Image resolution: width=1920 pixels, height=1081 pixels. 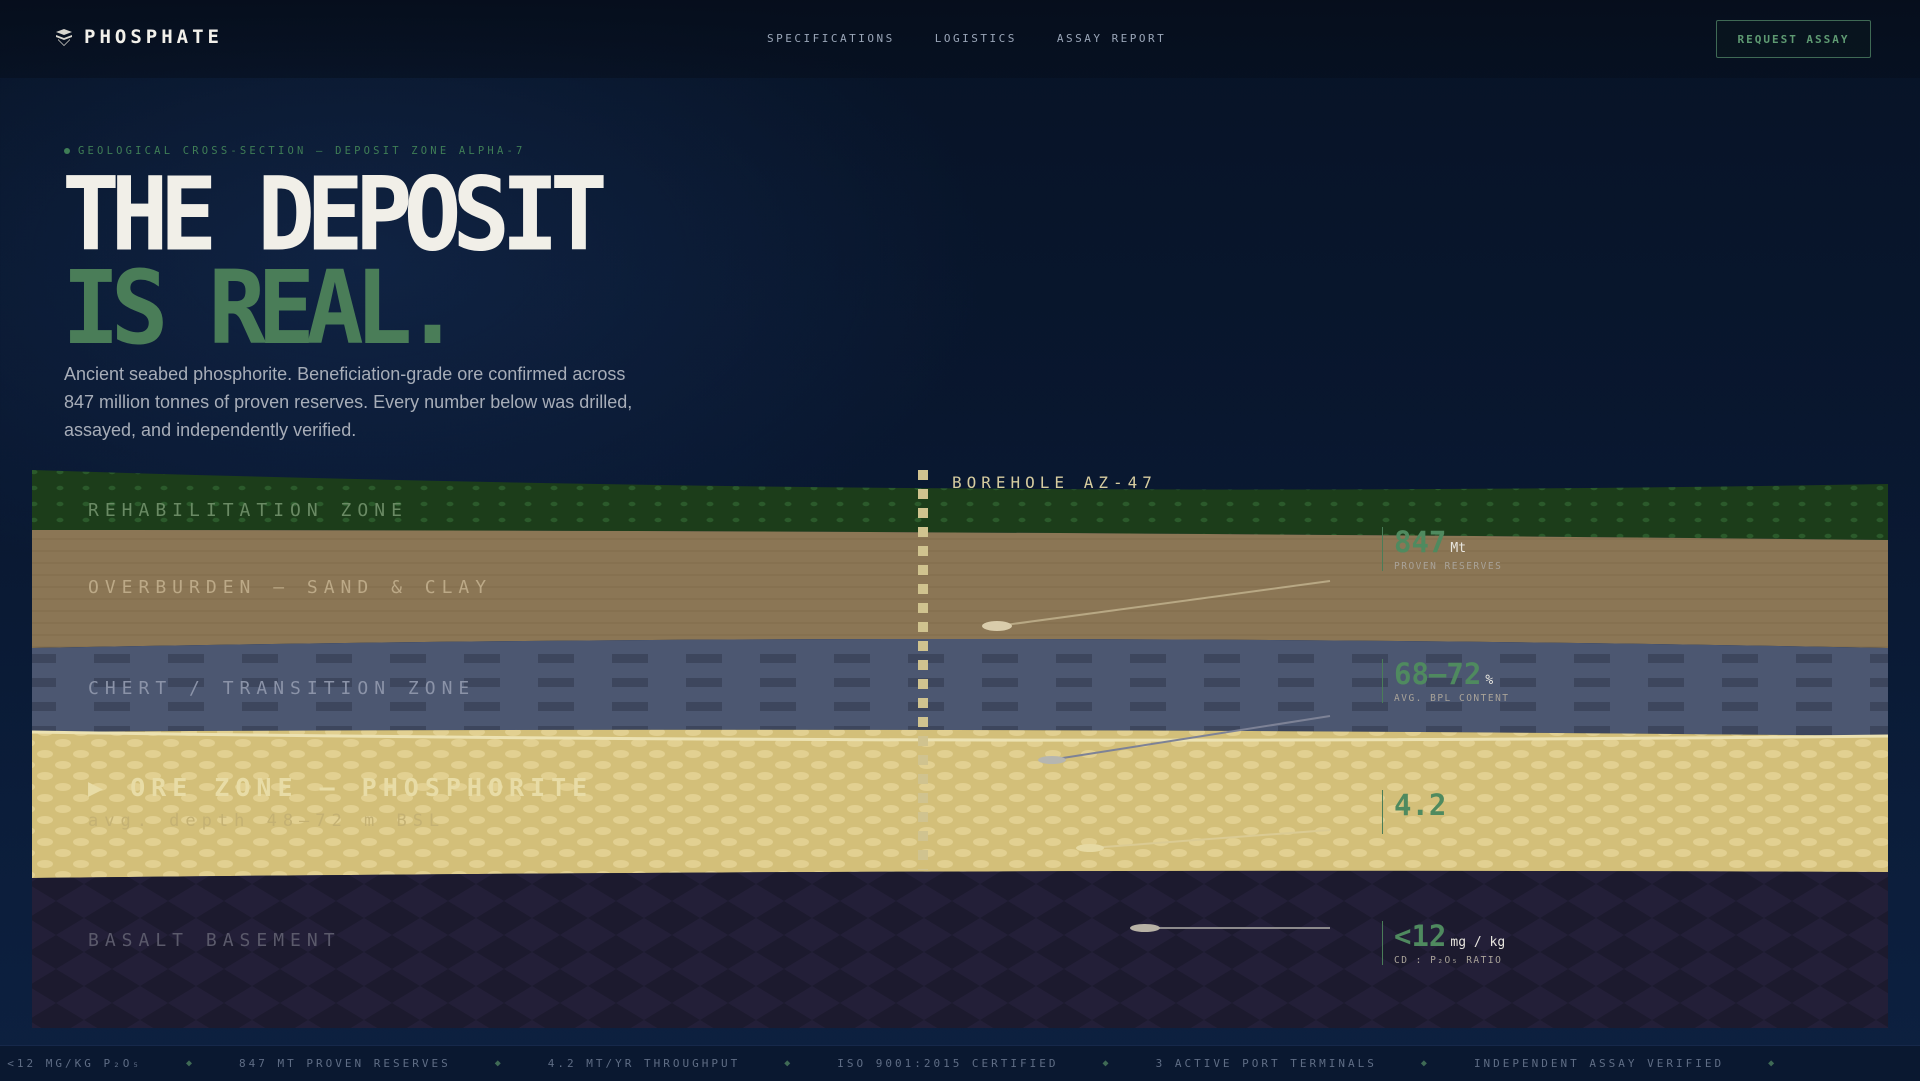 What do you see at coordinates (1458, 548) in the screenshot?
I see `stat-unit: Mt` at bounding box center [1458, 548].